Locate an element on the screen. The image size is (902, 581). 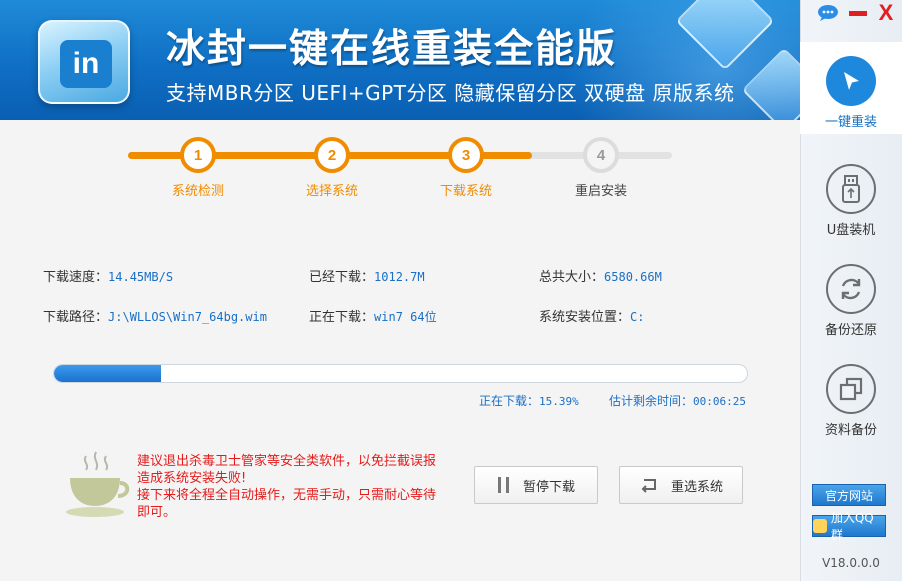
minimize-icon is located at coordinates (858, 13).